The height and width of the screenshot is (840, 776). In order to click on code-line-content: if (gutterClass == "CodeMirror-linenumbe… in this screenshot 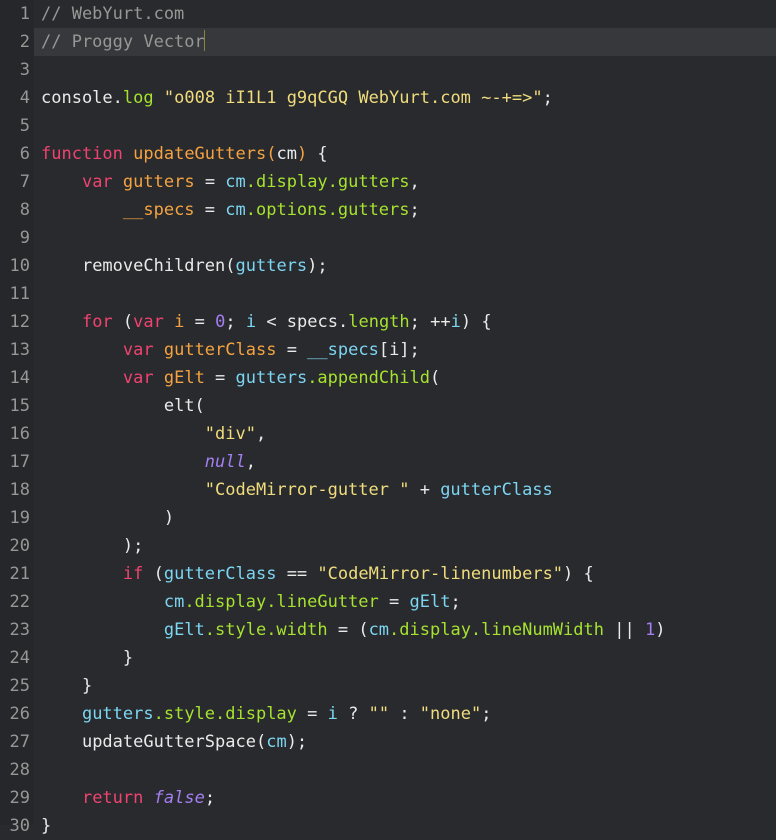, I will do `click(405, 574)`.